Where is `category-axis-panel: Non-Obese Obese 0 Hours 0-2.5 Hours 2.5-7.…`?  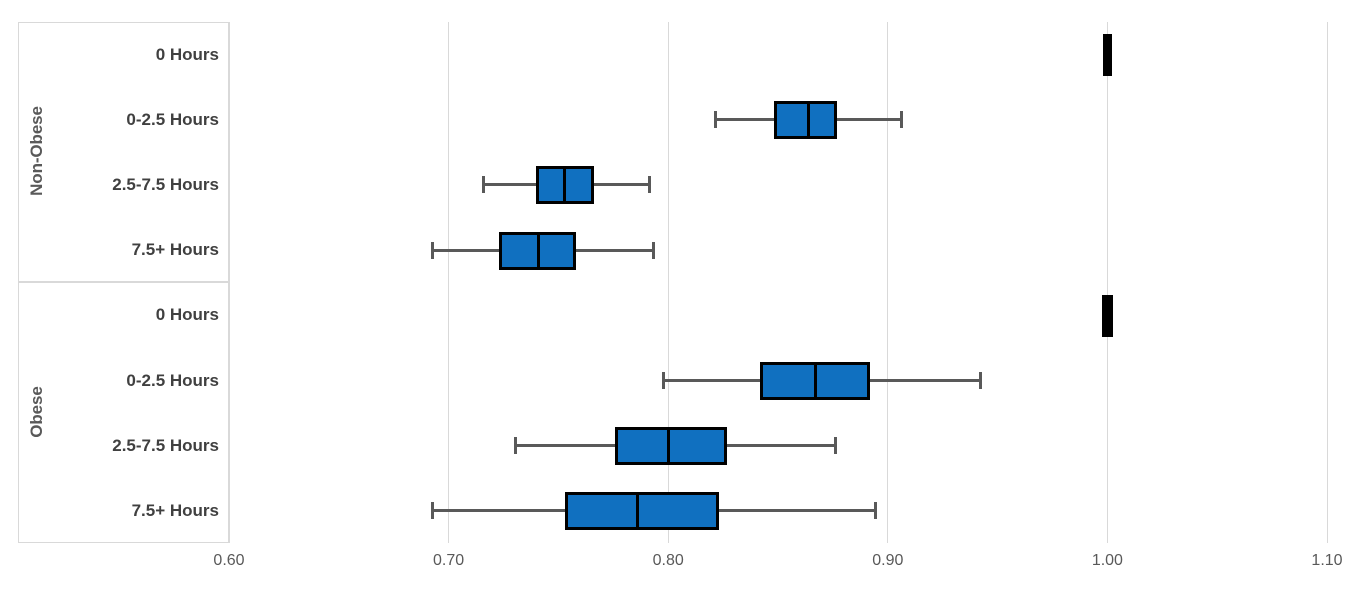 category-axis-panel: Non-Obese Obese 0 Hours 0-2.5 Hours 2.5-7.… is located at coordinates (123, 282).